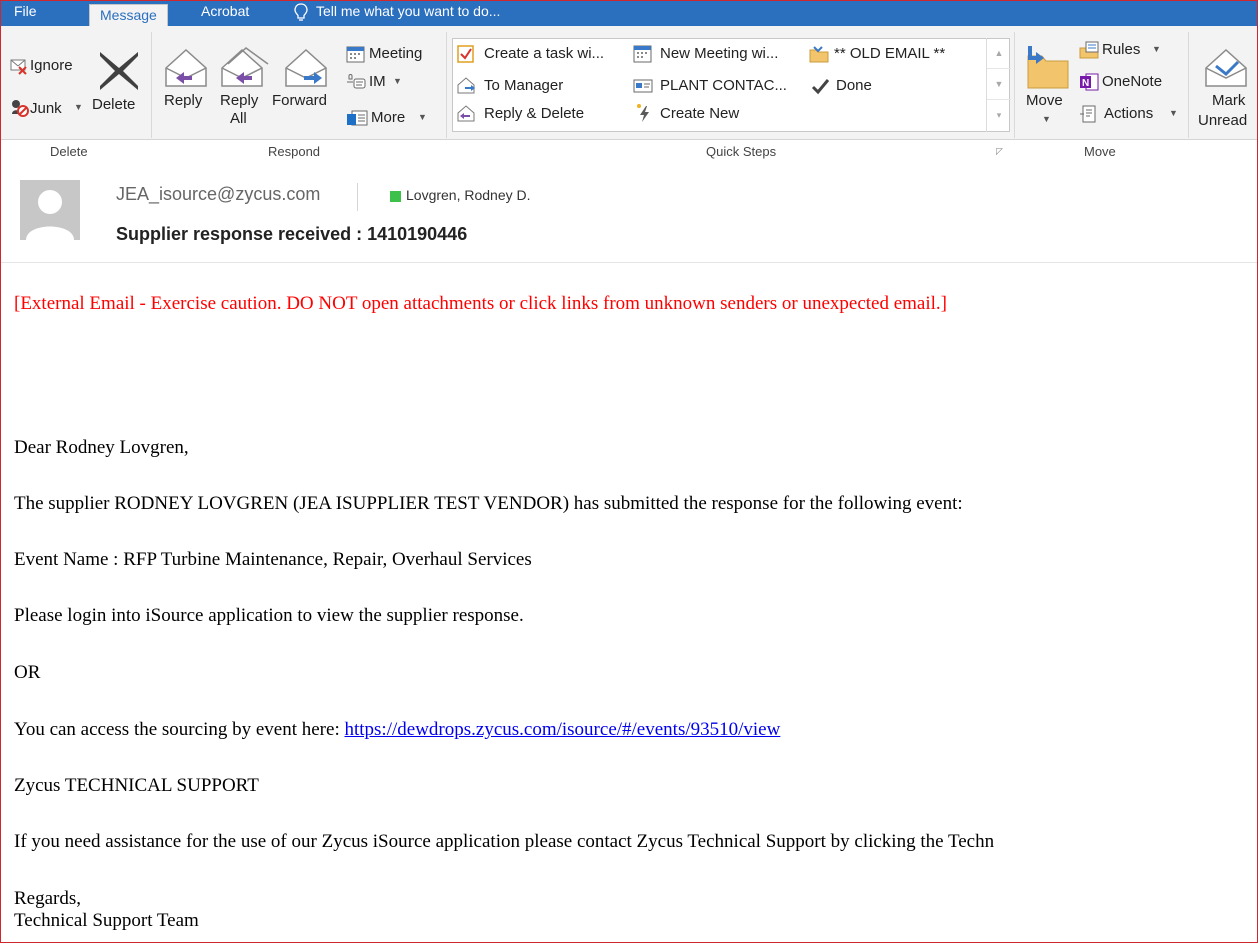 The height and width of the screenshot is (943, 1258). Describe the element at coordinates (183, 100) in the screenshot. I see `reply-label: Reply` at that location.